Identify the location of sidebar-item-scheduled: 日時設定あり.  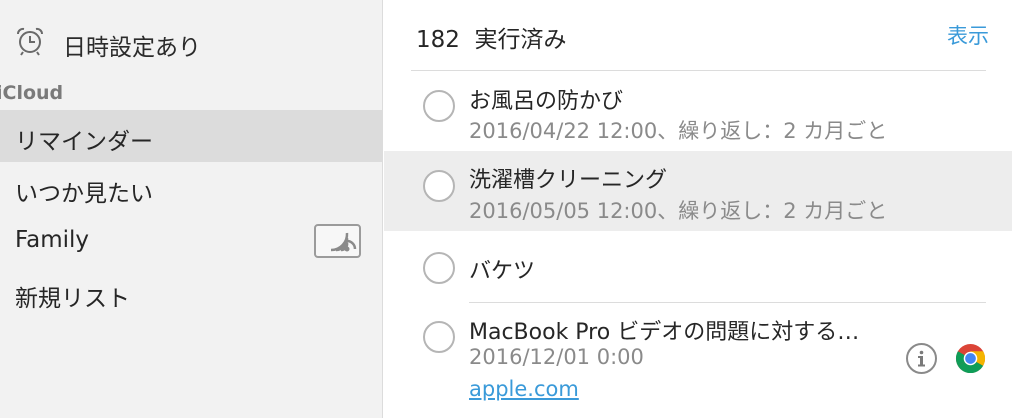
(191, 42).